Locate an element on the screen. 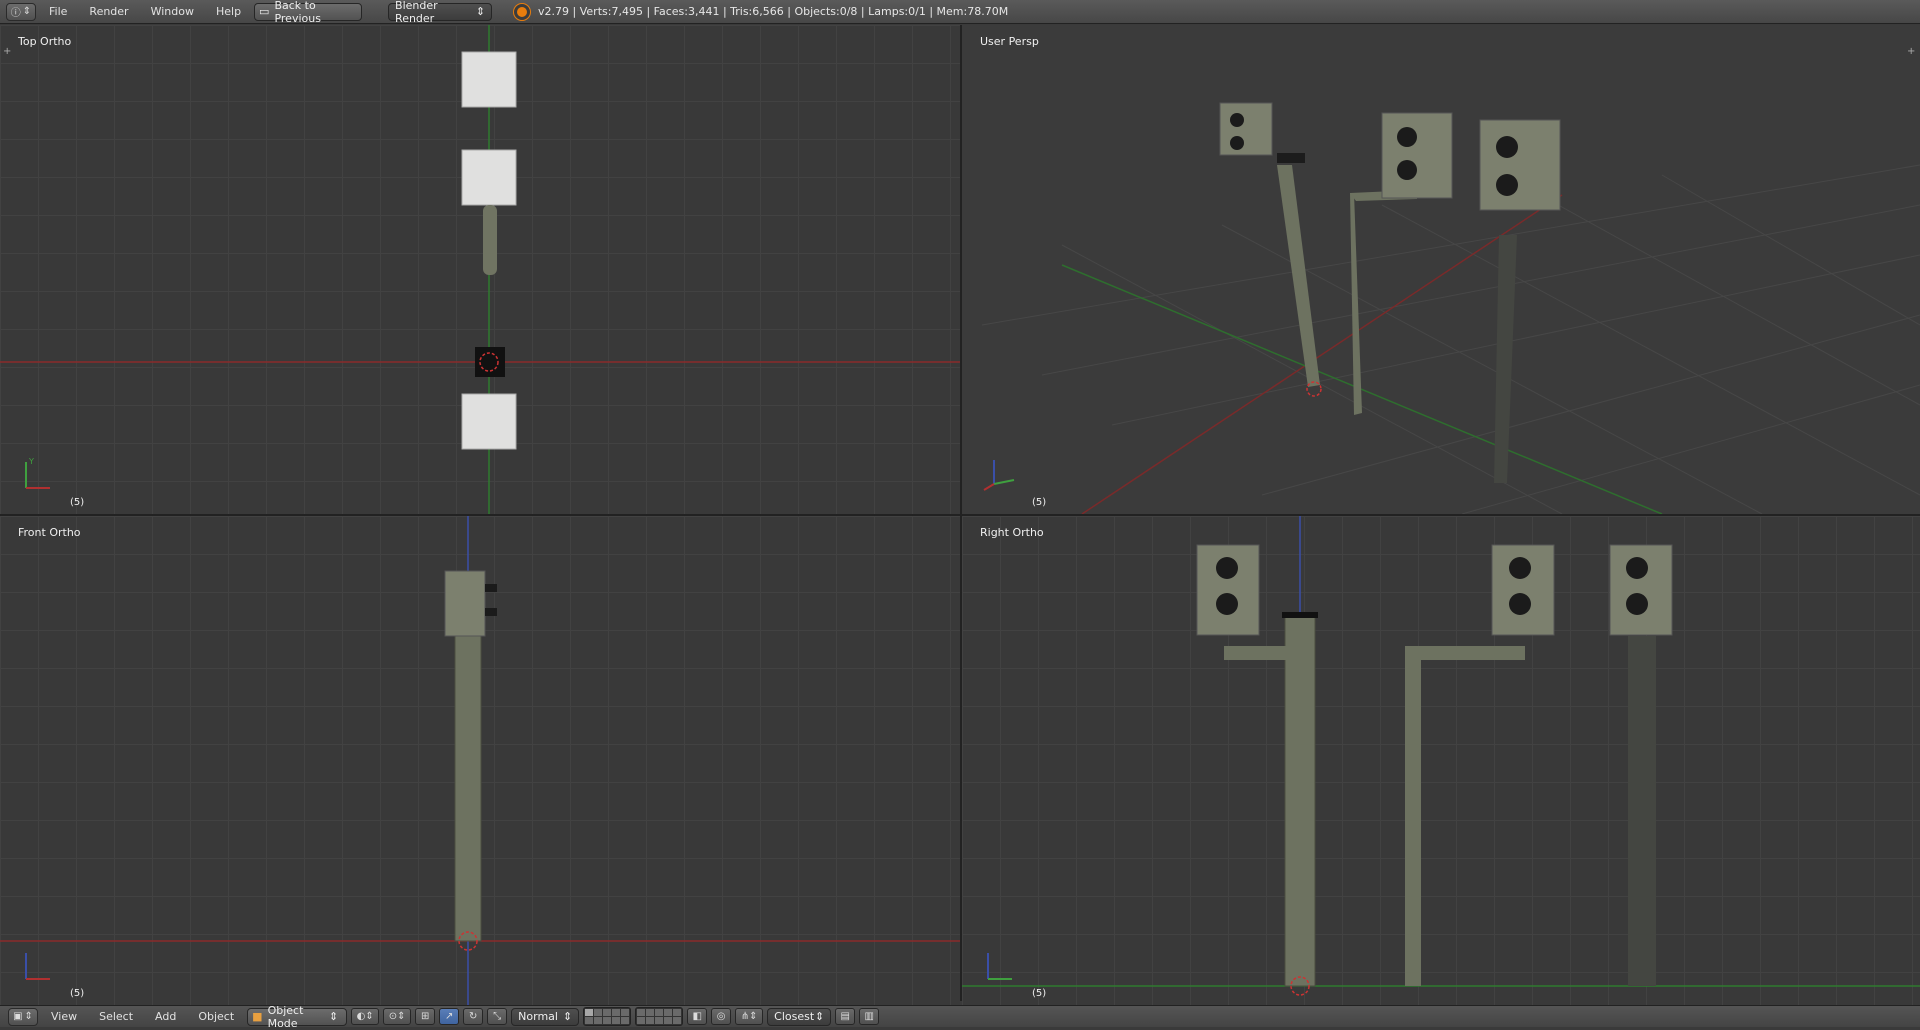 The image size is (1920, 1030). y-axis-line is located at coordinates (1362, 389).